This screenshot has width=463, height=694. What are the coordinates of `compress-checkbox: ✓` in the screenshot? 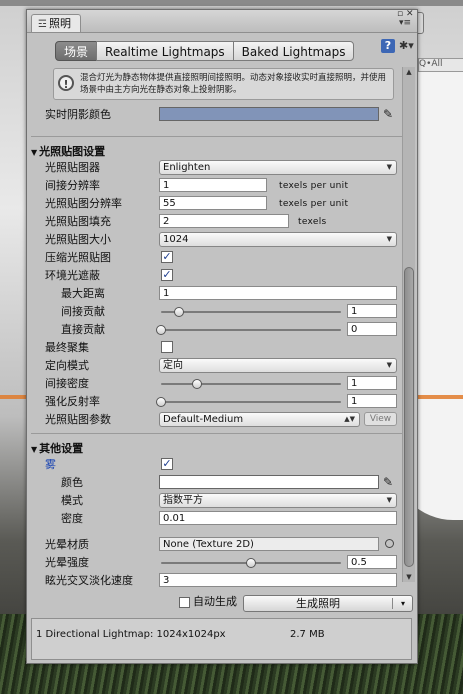 It's located at (167, 257).